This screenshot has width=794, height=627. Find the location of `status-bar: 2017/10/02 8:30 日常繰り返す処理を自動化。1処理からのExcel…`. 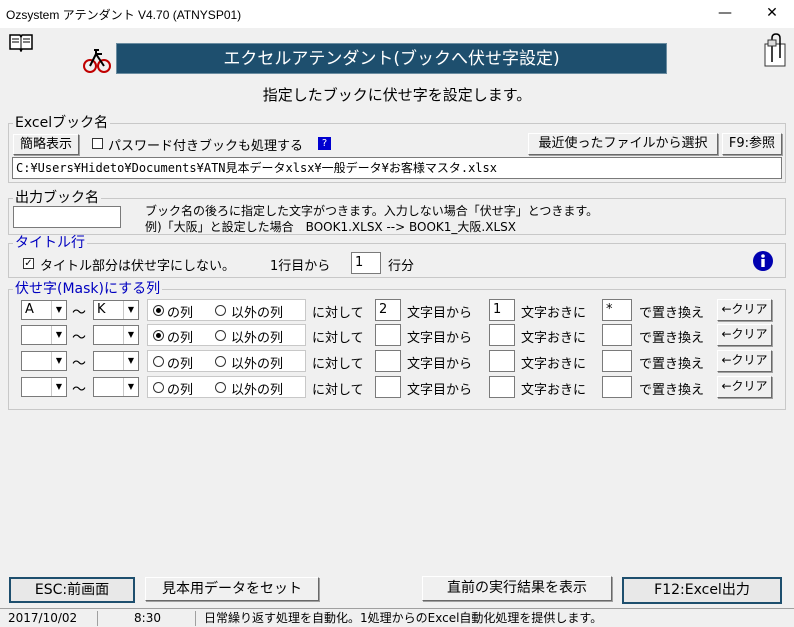

status-bar: 2017/10/02 8:30 日常繰り返す処理を自動化。1処理からのExcel… is located at coordinates (397, 617).